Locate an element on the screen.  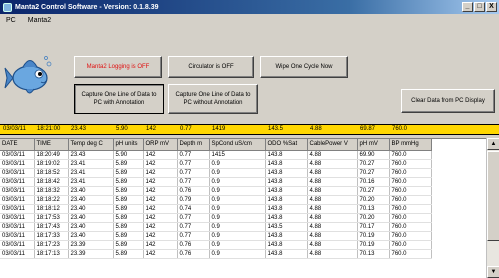
column-header: pH units is located at coordinates (128, 145).